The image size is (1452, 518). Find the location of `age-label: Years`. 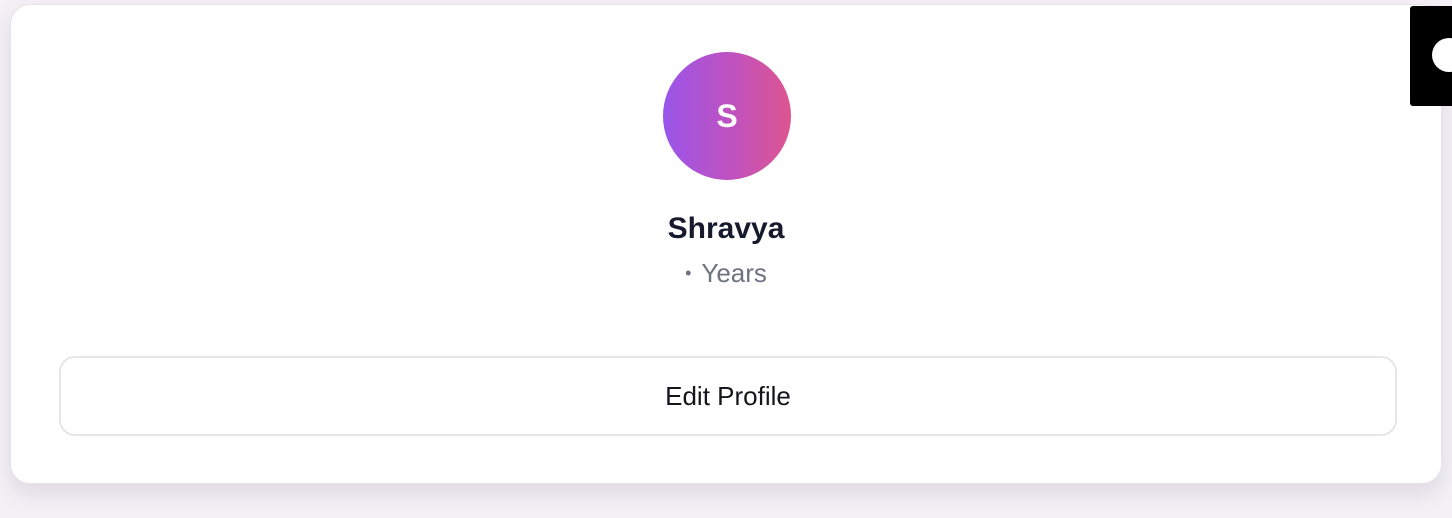

age-label: Years is located at coordinates (734, 273).